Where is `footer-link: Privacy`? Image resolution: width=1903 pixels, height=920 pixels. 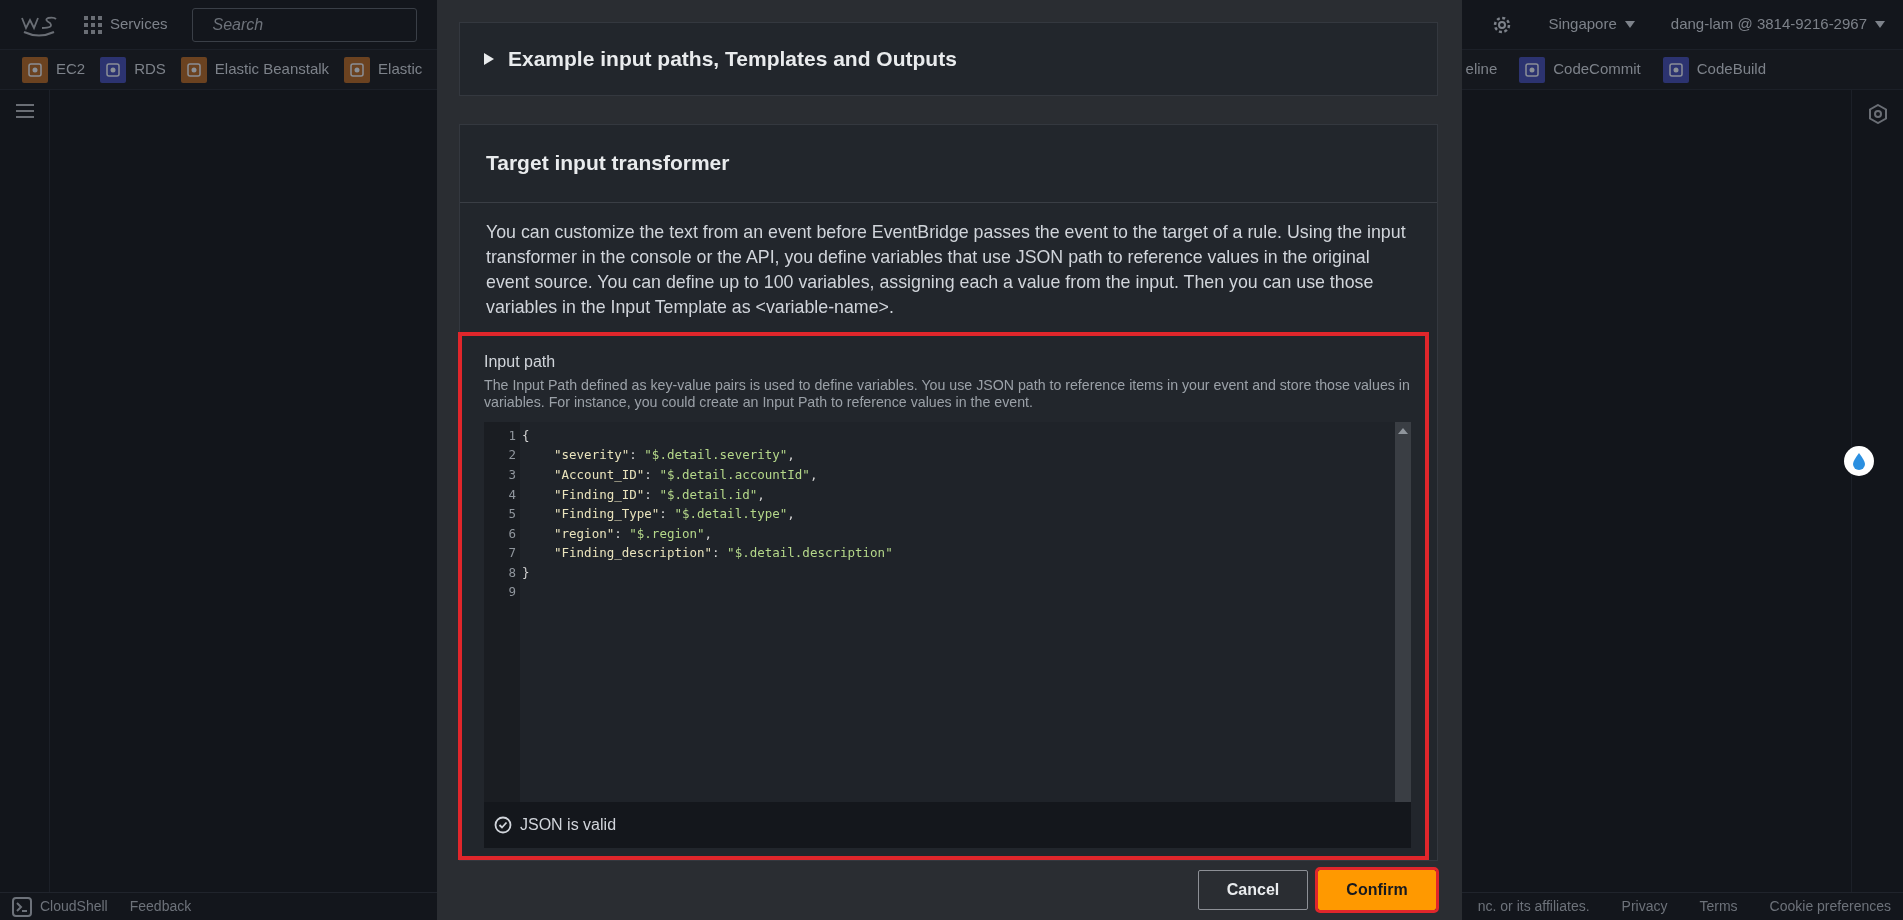
footer-link: Privacy is located at coordinates (1644, 906).